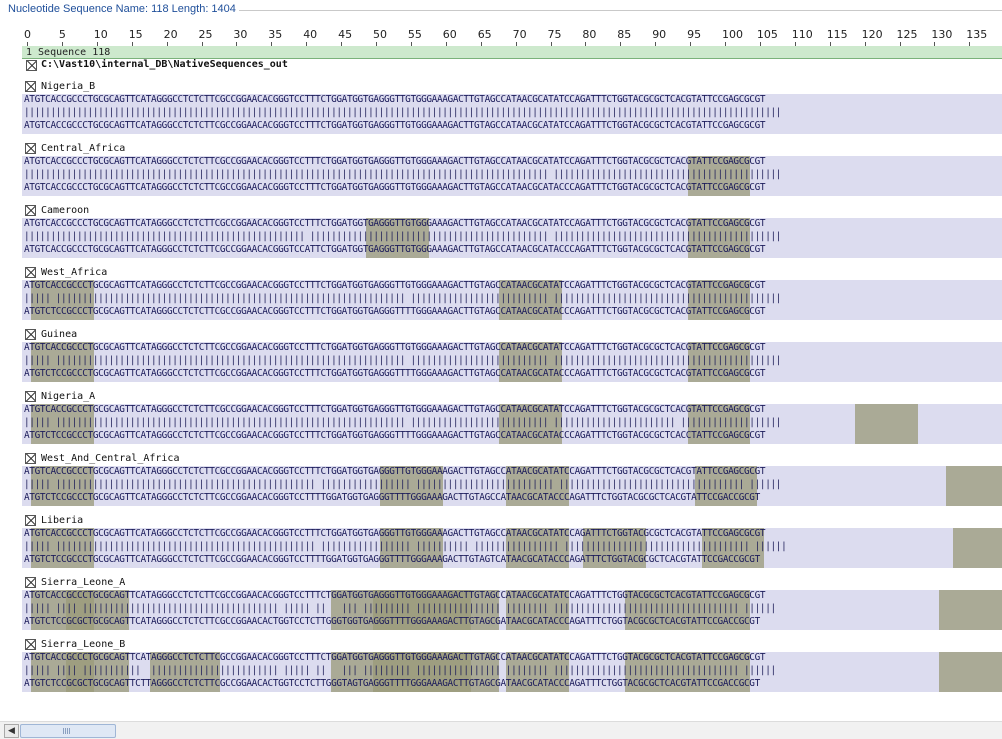 This screenshot has width=1002, height=739. What do you see at coordinates (11, 731) in the screenshot?
I see `scroll-left-arrow-icon: ◀` at bounding box center [11, 731].